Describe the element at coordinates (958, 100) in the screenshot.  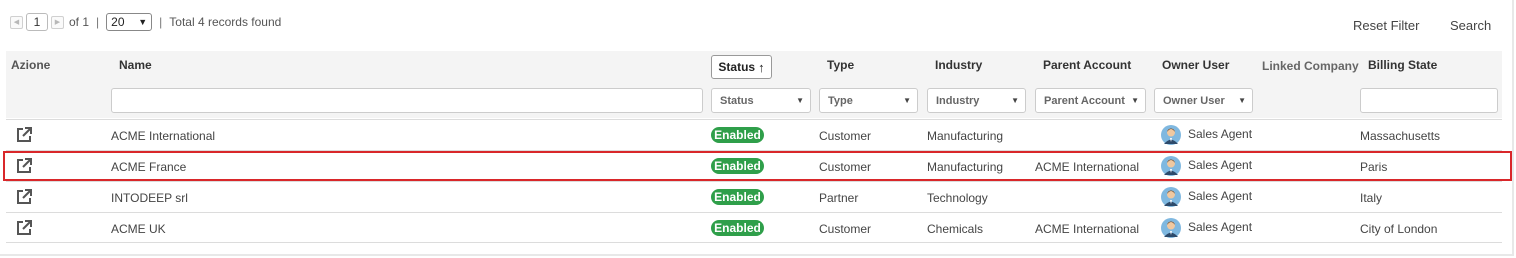
I see `industry-filter-placeholder: Industry` at that location.